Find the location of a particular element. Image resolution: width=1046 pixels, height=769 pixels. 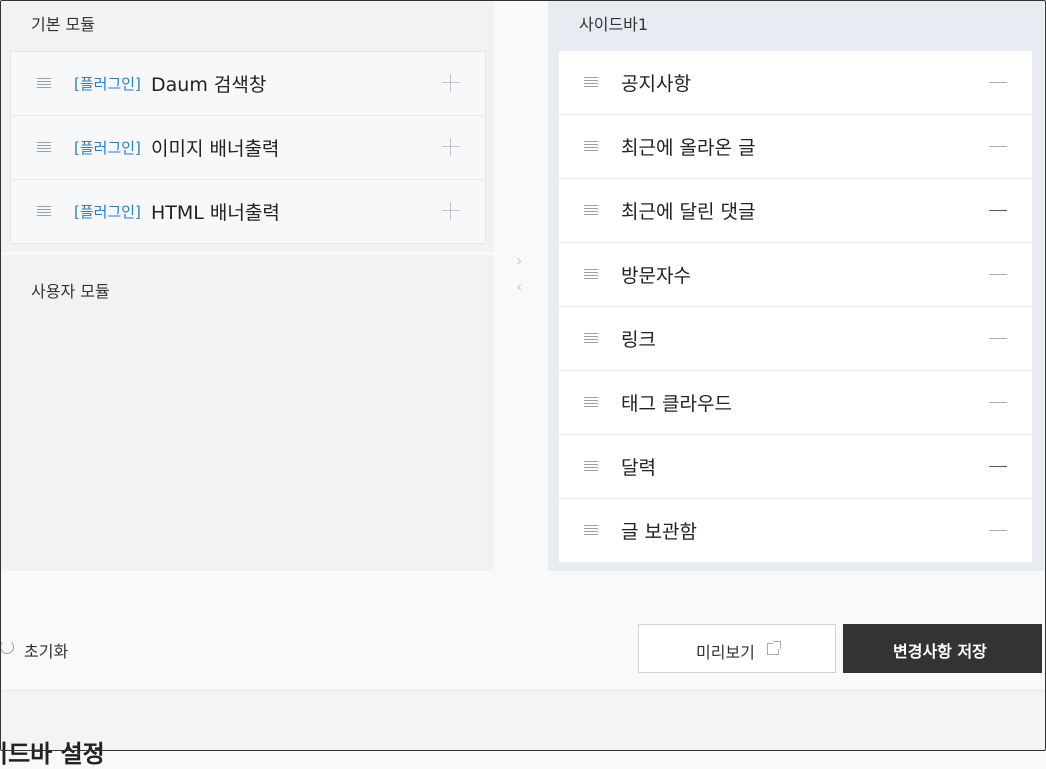

sidebar-item: 링크 is located at coordinates (795, 339).